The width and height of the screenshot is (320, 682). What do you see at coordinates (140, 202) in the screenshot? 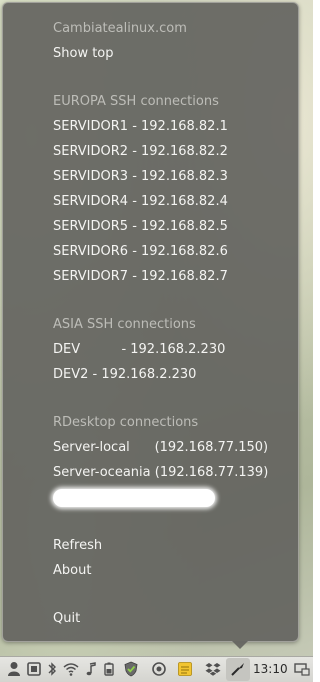
I see `menu-item-servidor4: SERVIDOR4 - 192.168.82.4` at bounding box center [140, 202].